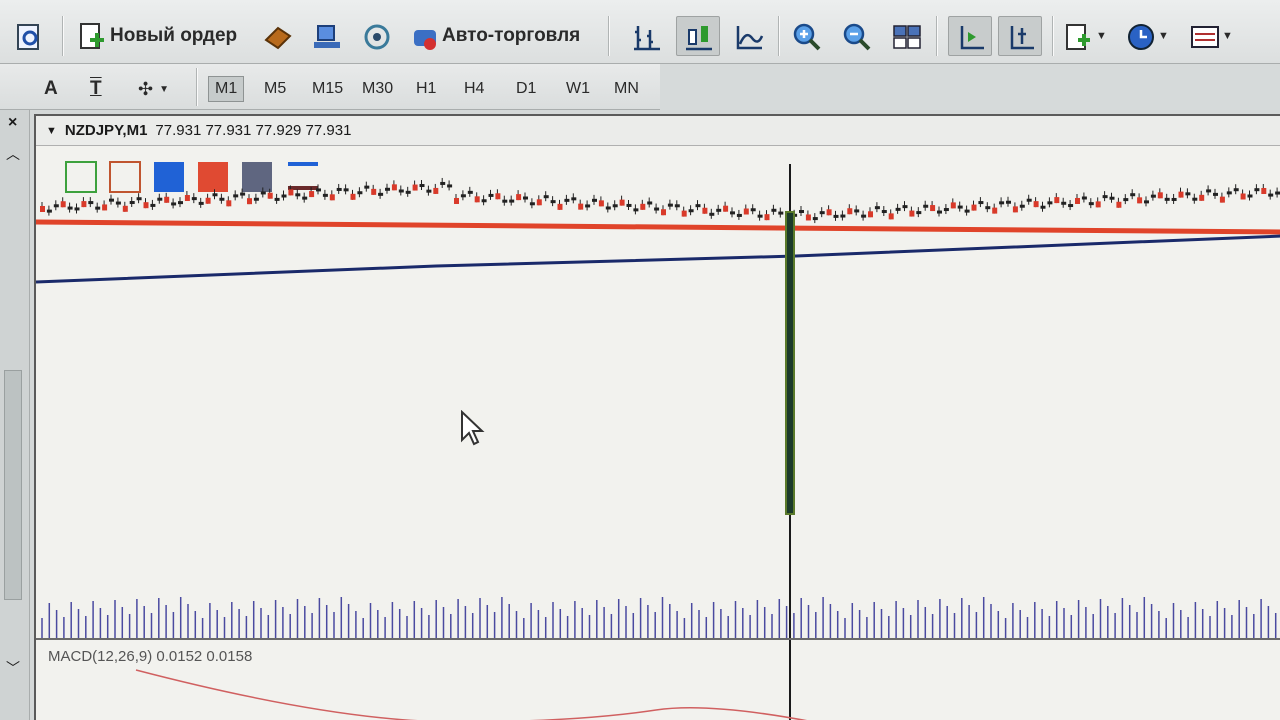 The width and height of the screenshot is (1280, 720). I want to click on macd-separator, so click(658, 639).